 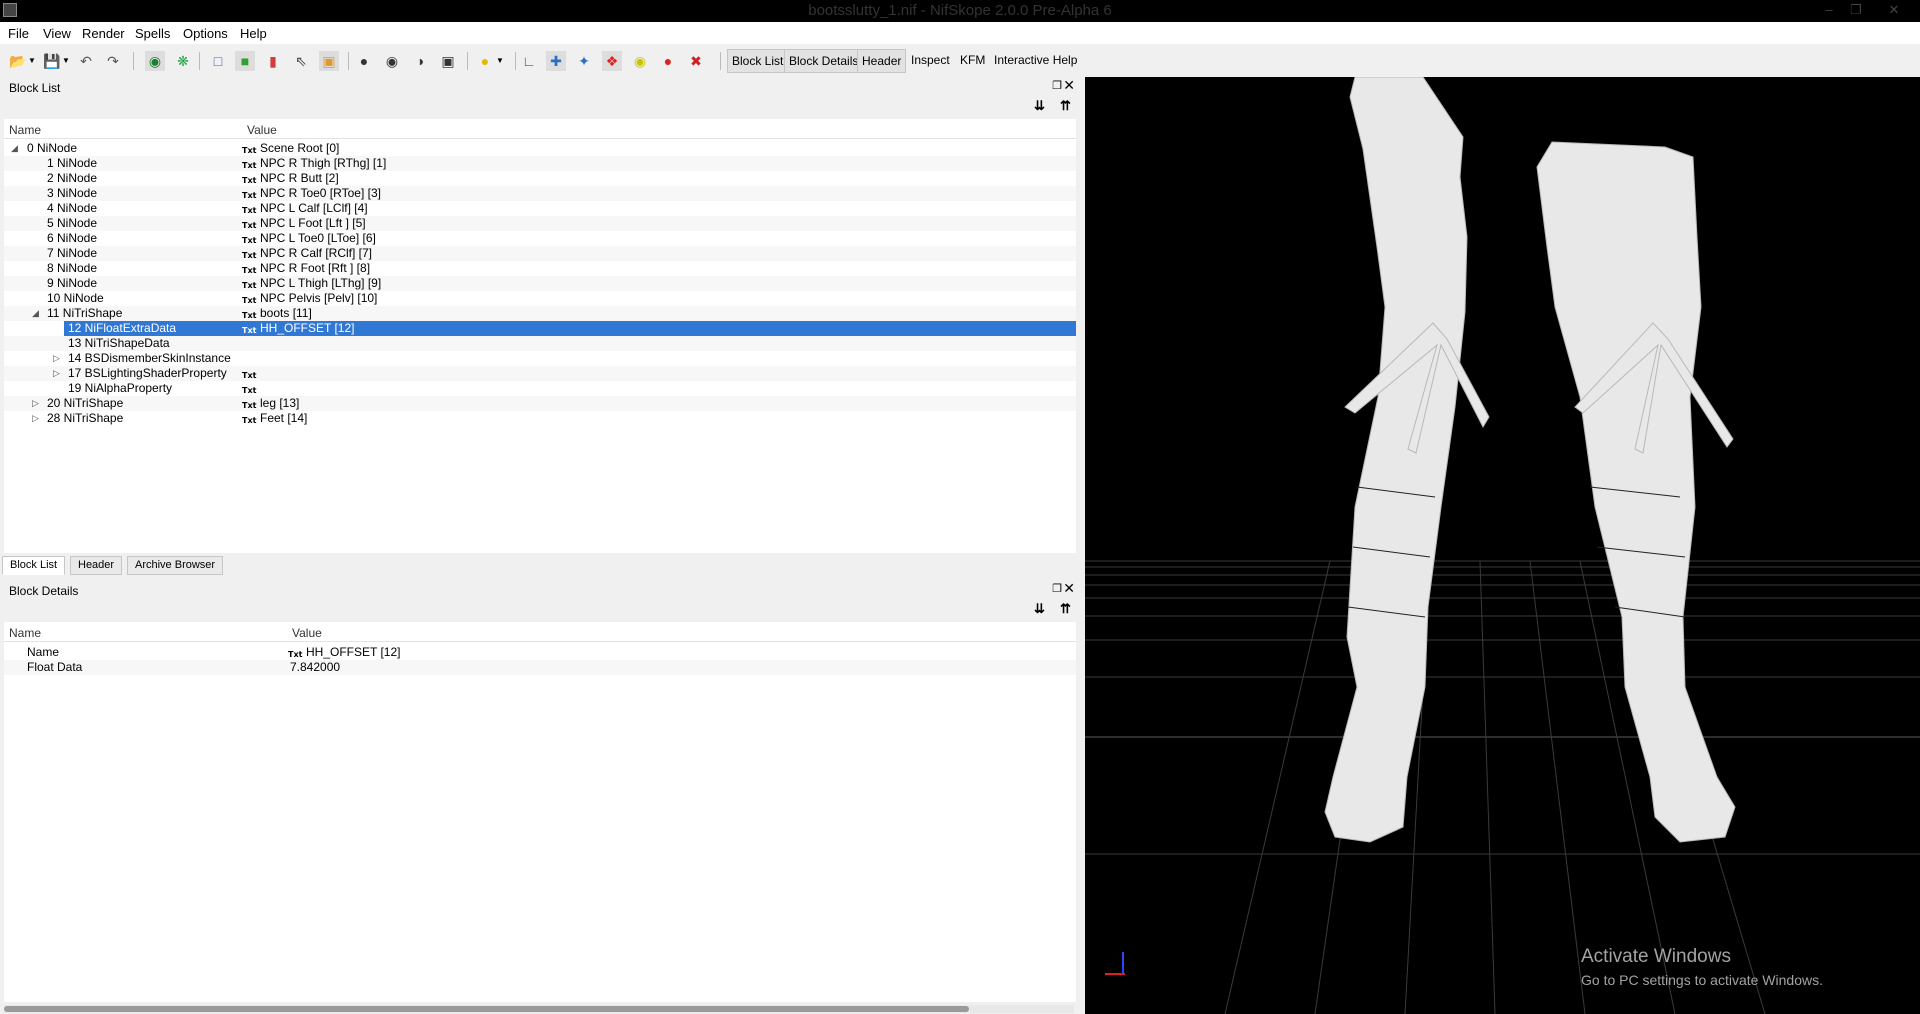 What do you see at coordinates (540, 373) in the screenshot?
I see `tree-row: ▷ 17 BSLightingShaderProperty Txt` at bounding box center [540, 373].